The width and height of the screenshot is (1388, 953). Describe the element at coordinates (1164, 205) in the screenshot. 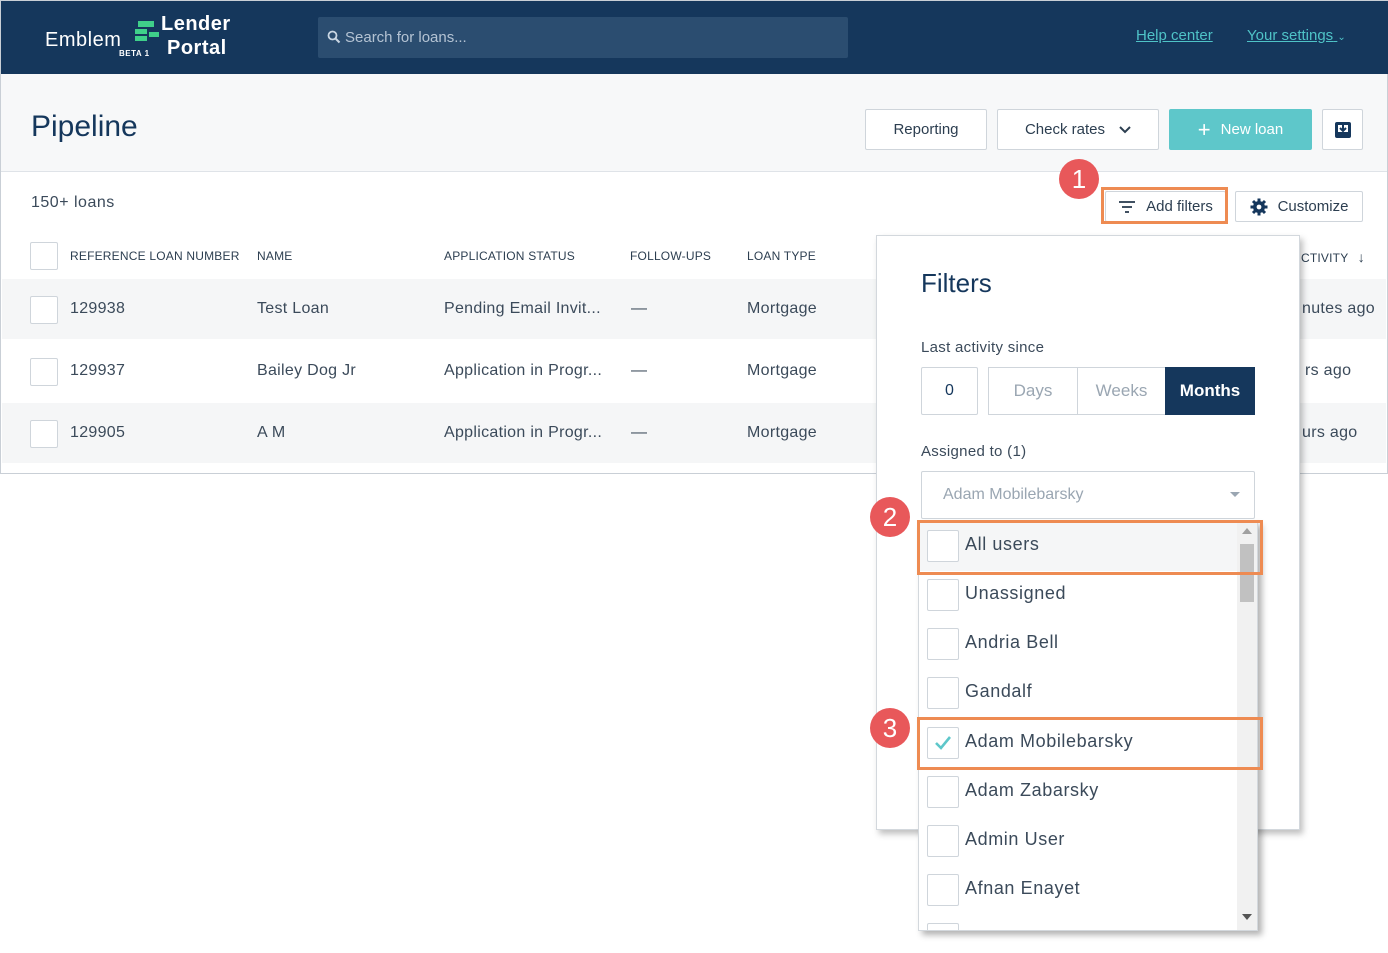

I see `annotation-highlight-add-filters` at that location.